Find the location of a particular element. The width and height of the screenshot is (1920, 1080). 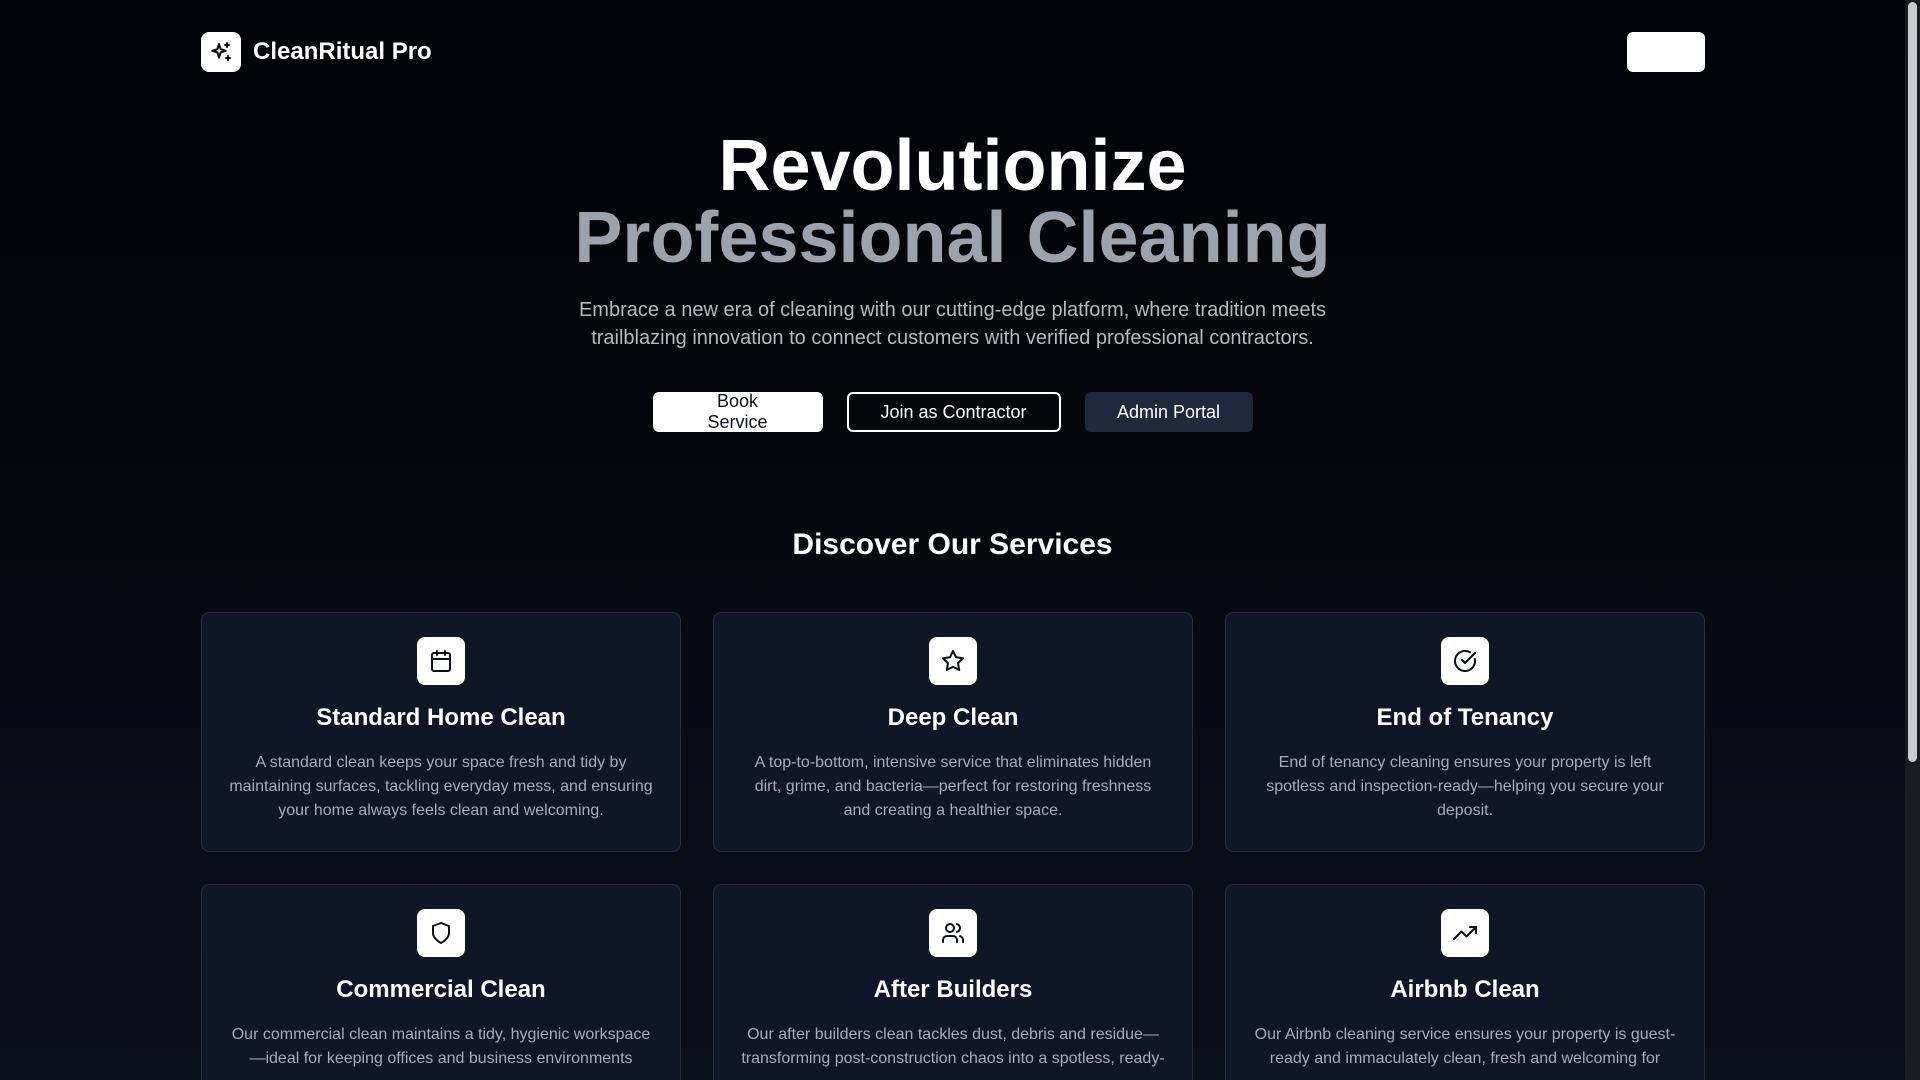

hero-title-line2: Professional Cleaning is located at coordinates (952, 238).